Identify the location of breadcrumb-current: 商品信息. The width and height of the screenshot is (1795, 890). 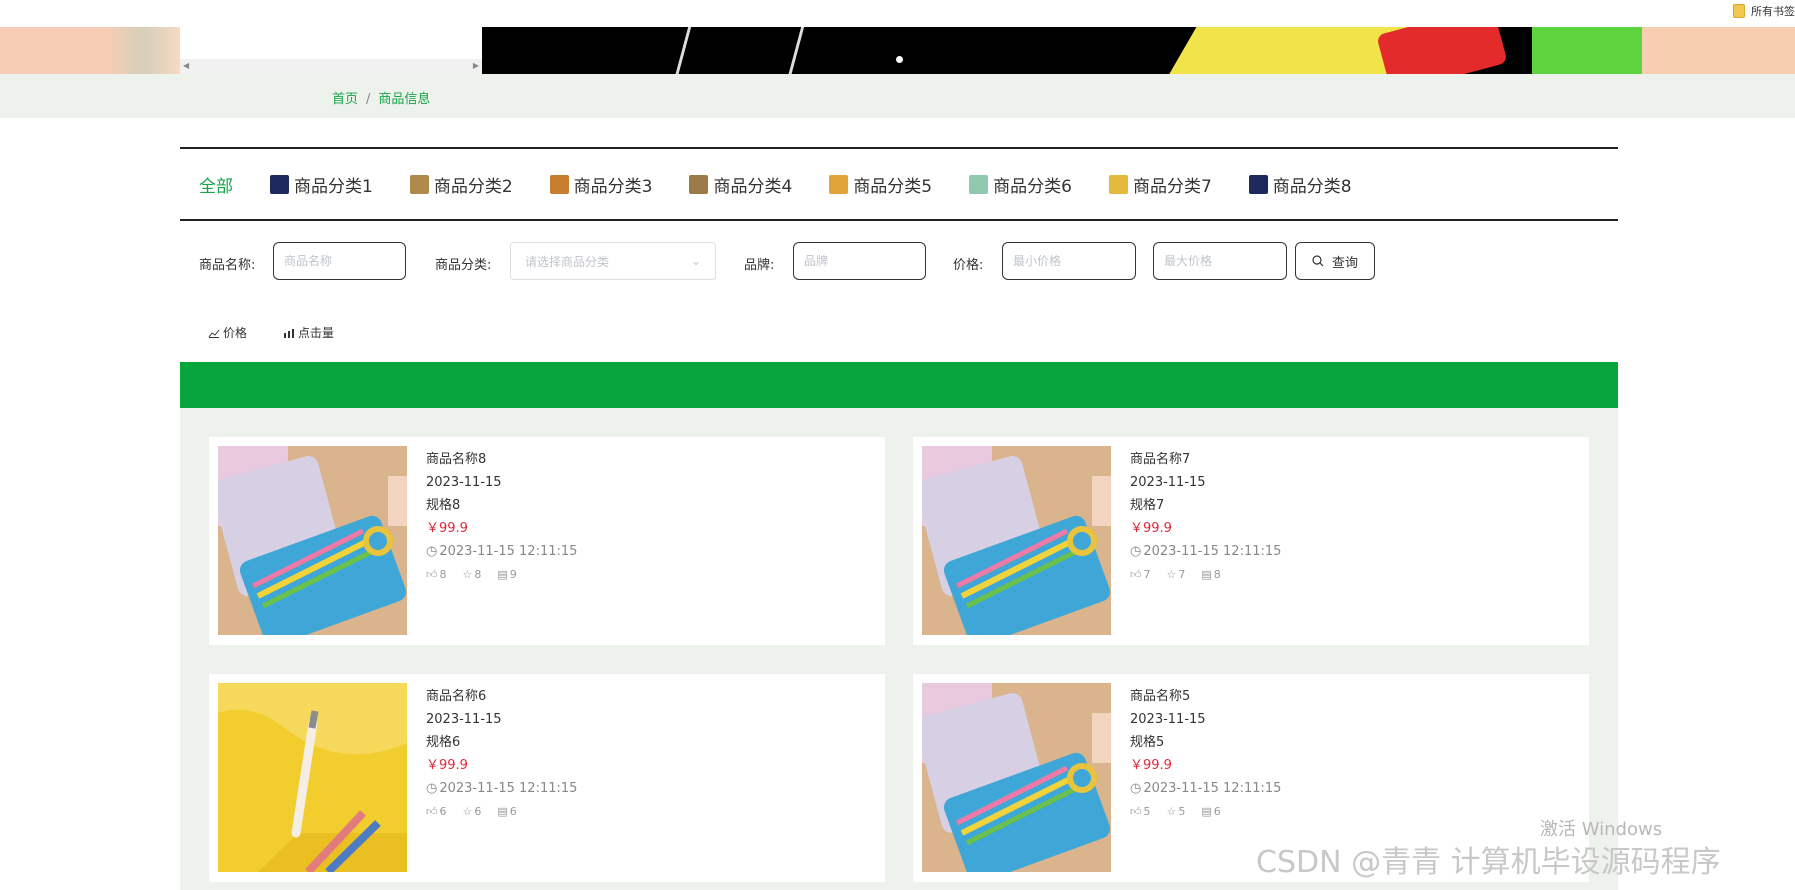
(404, 99).